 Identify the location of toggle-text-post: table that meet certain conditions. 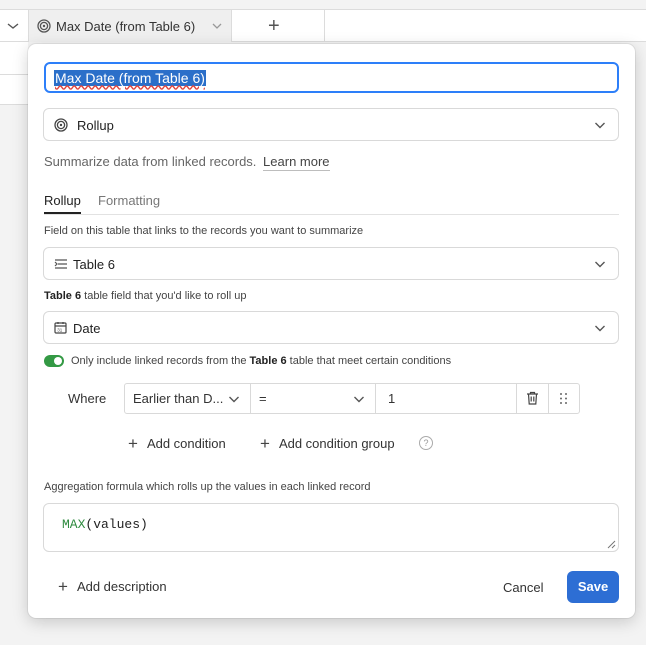
(369, 361).